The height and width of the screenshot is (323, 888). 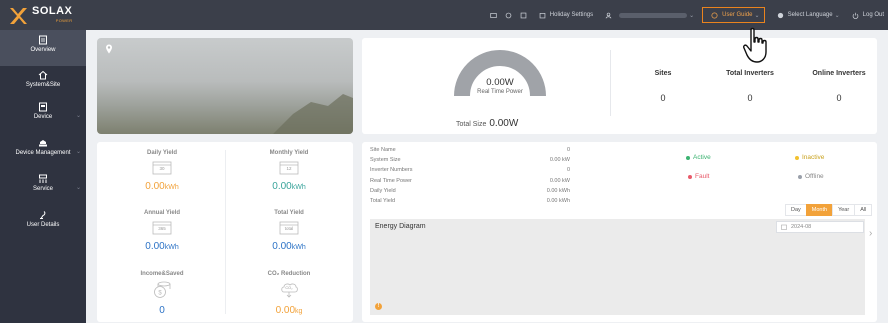 What do you see at coordinates (162, 274) in the screenshot?
I see `income-saved-label: Income&Saved` at bounding box center [162, 274].